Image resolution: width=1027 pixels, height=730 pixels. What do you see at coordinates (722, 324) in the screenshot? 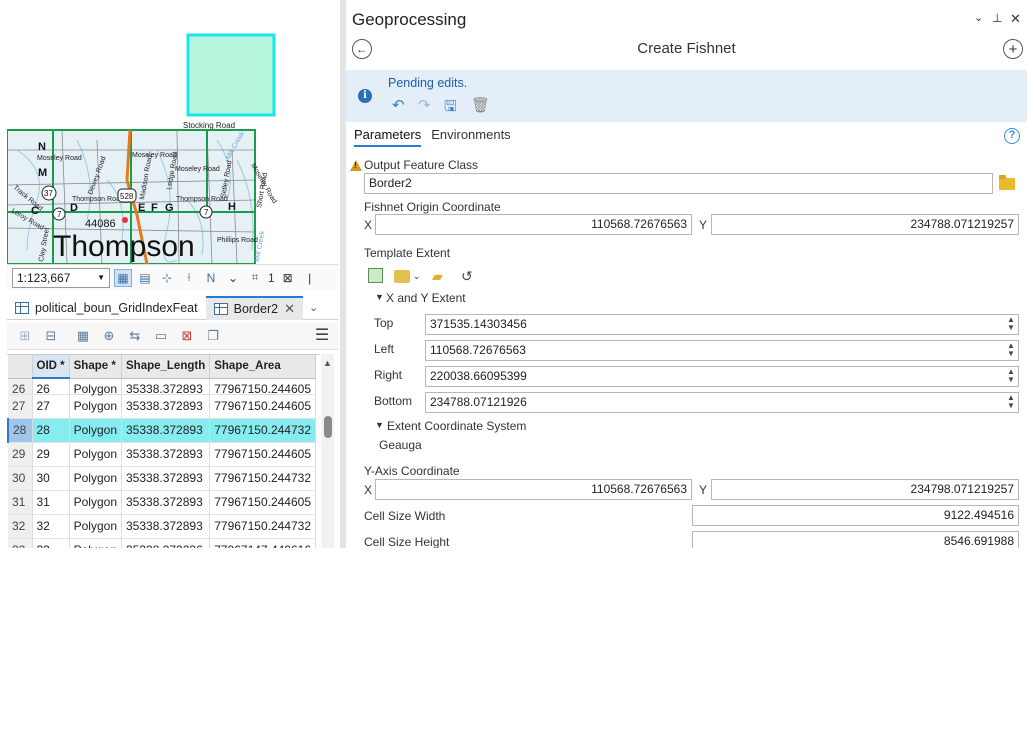
I see `top-input: 371535.14303456 ▲ ▼` at bounding box center [722, 324].